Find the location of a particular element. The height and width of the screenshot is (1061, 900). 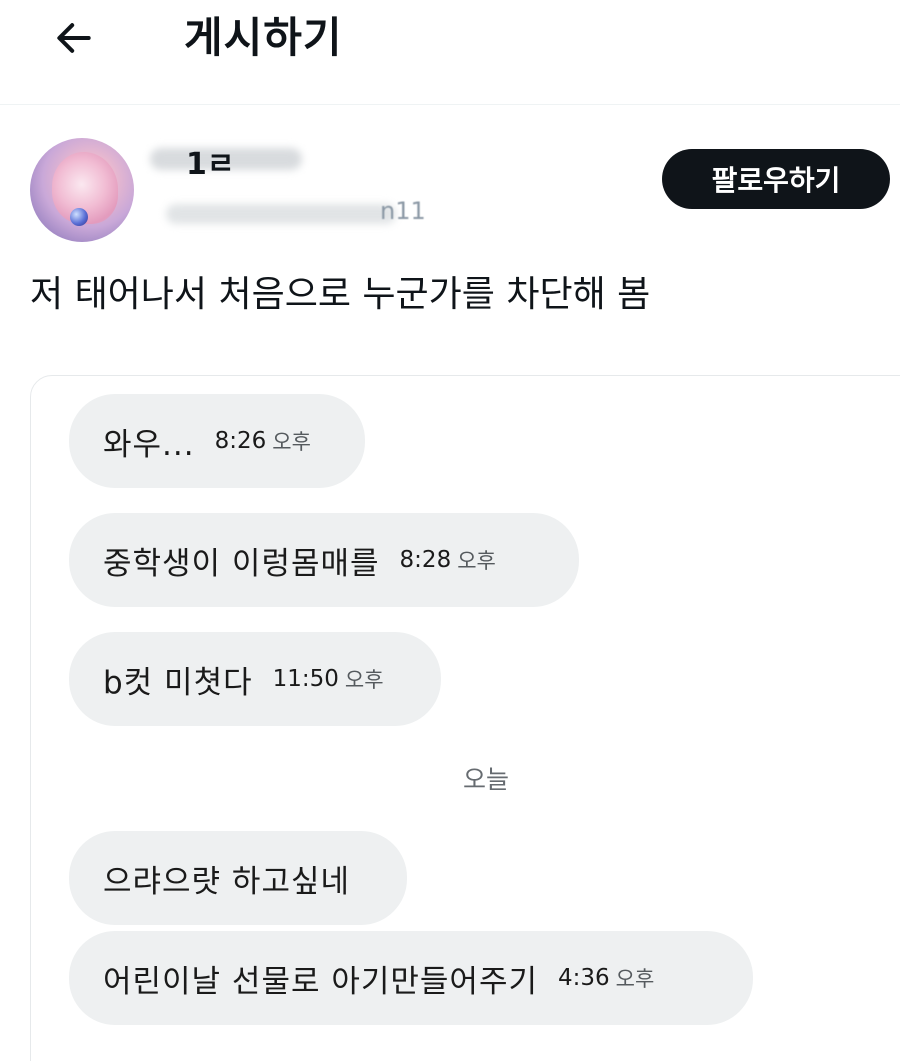

avatar is located at coordinates (82, 190).